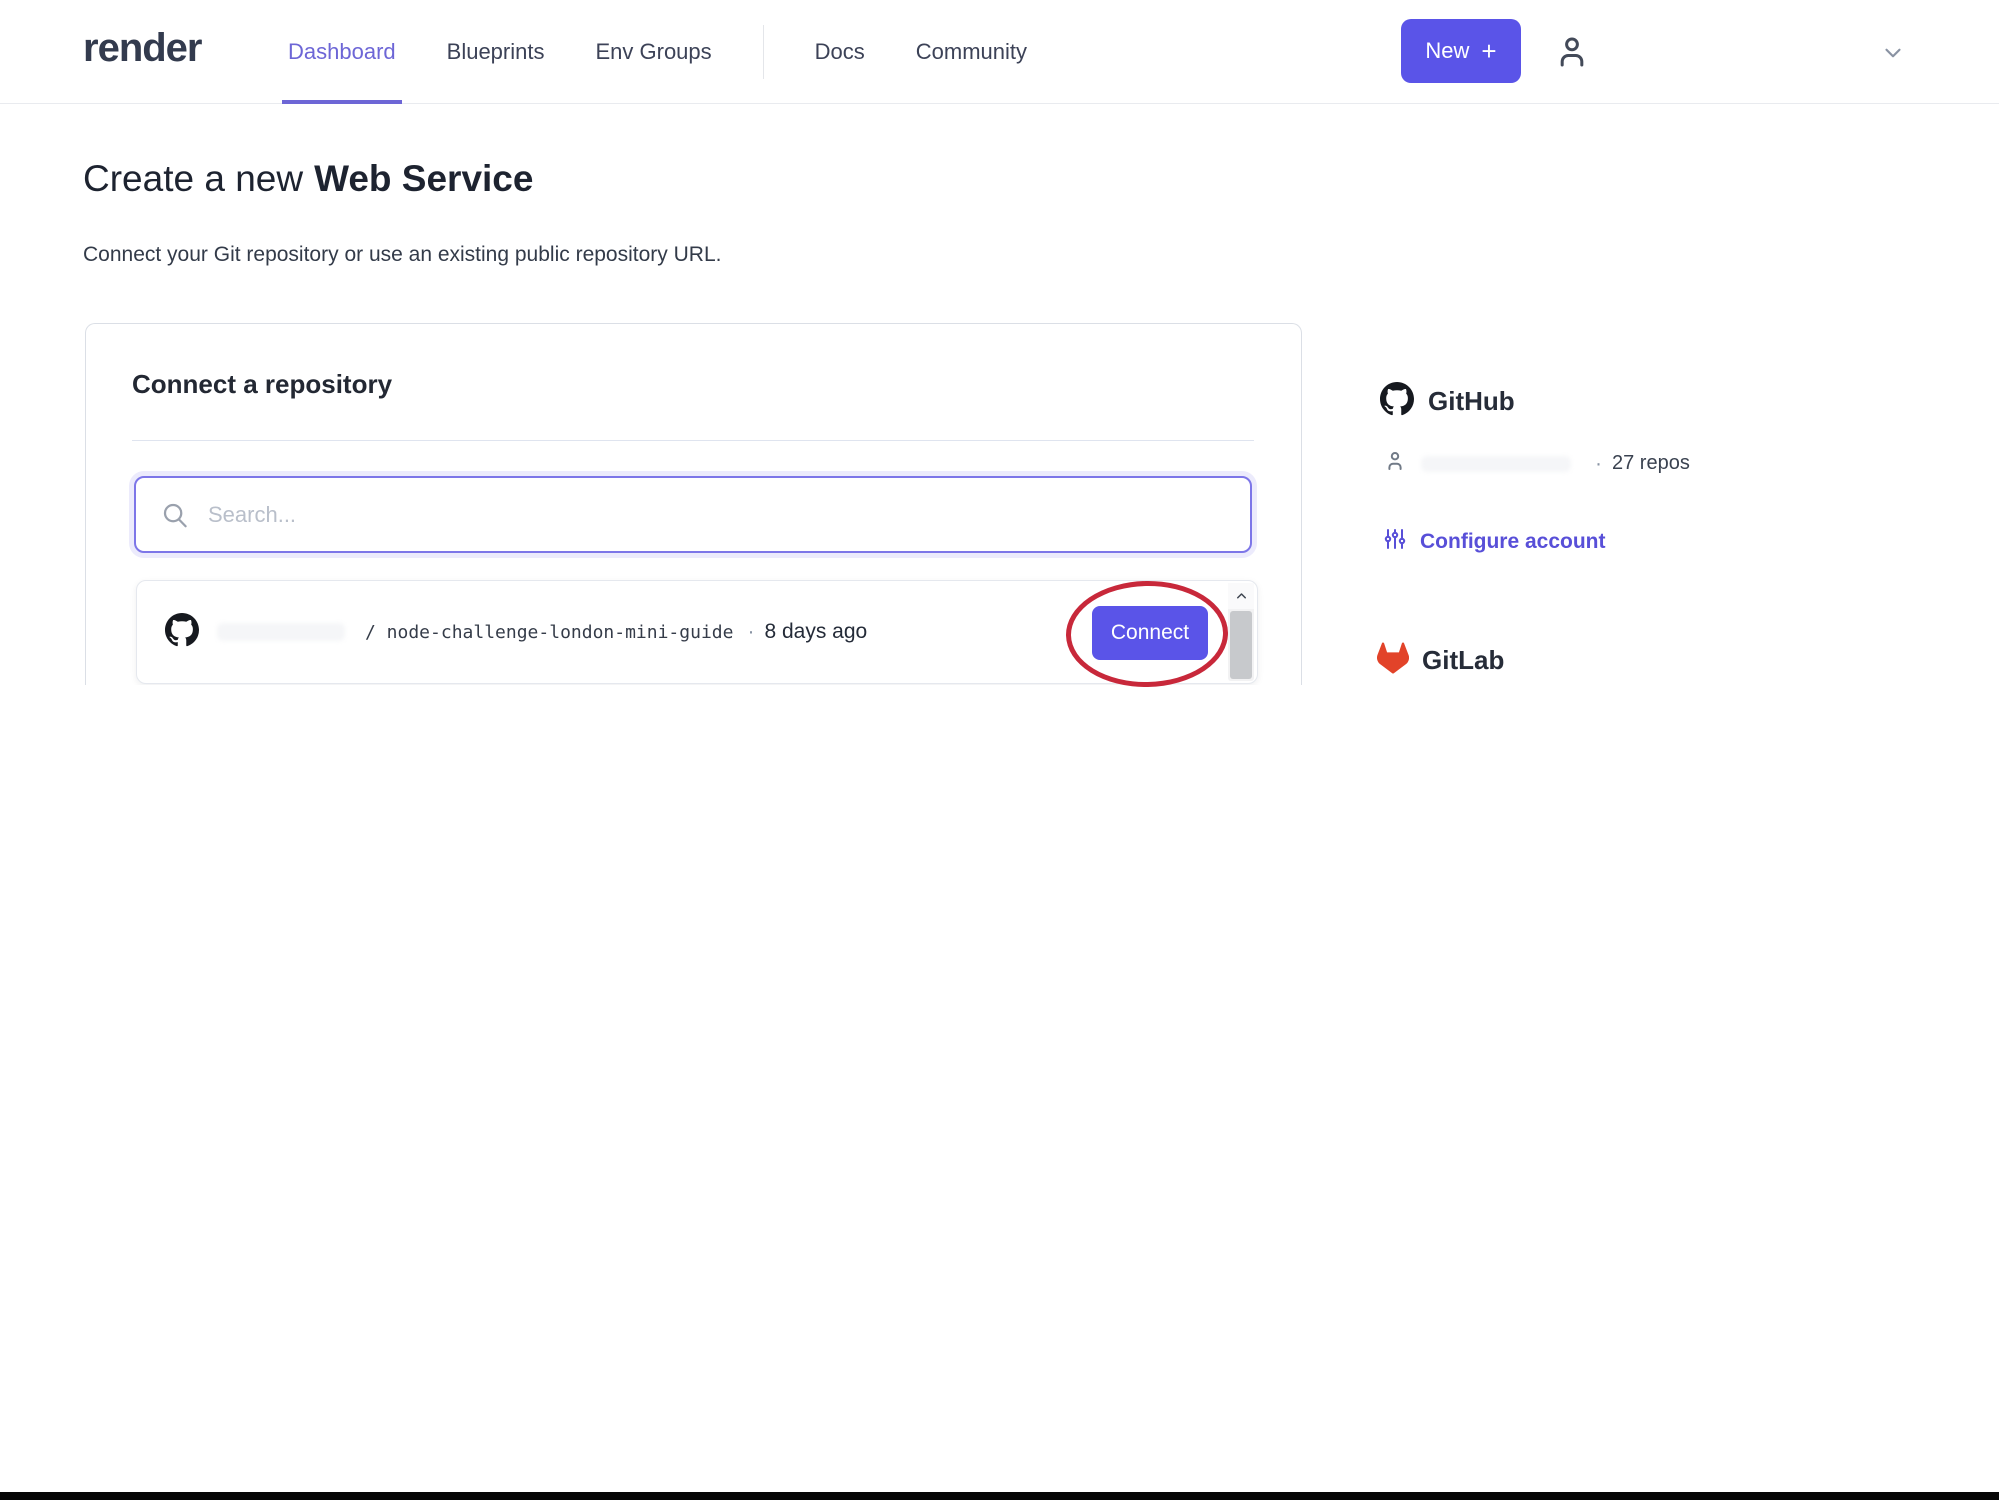  What do you see at coordinates (1241, 645) in the screenshot?
I see `scrollbar-thumb` at bounding box center [1241, 645].